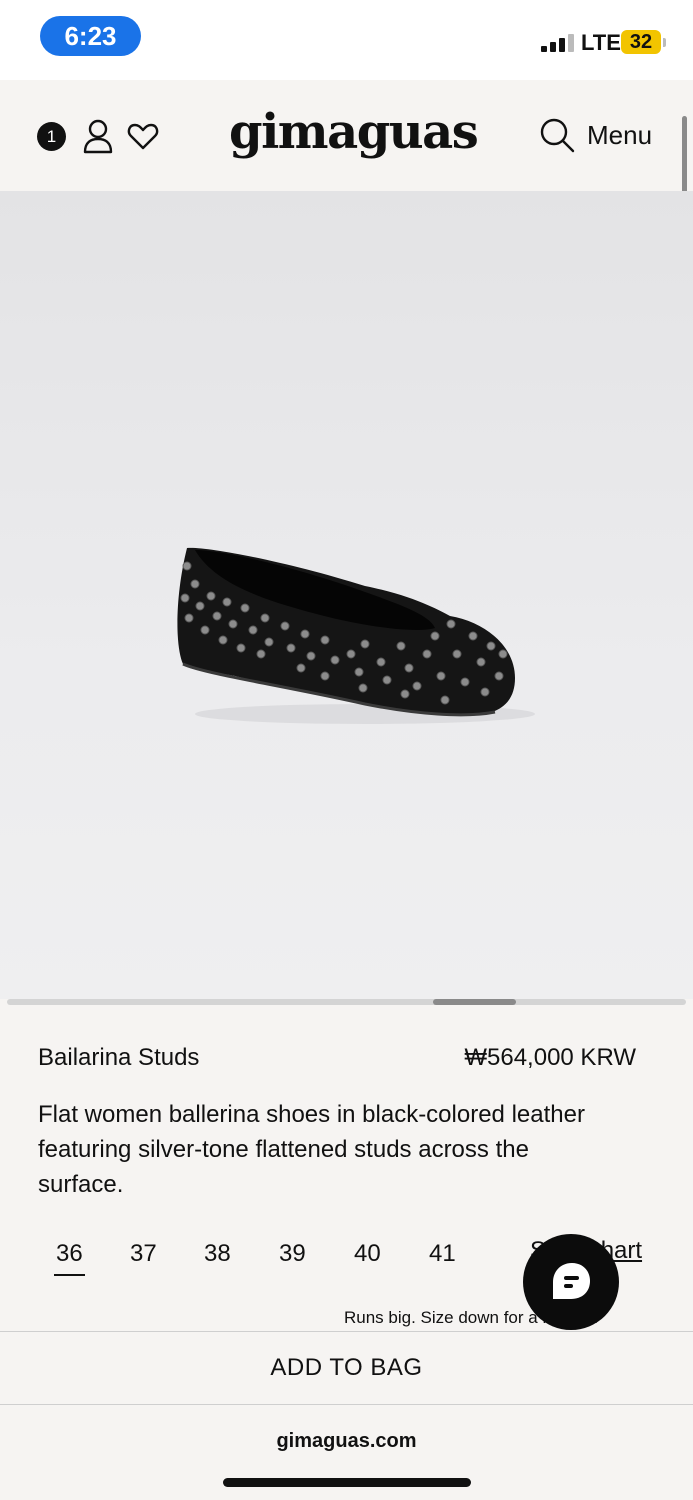 The height and width of the screenshot is (1500, 693). Describe the element at coordinates (557, 135) in the screenshot. I see `search-icon` at that location.